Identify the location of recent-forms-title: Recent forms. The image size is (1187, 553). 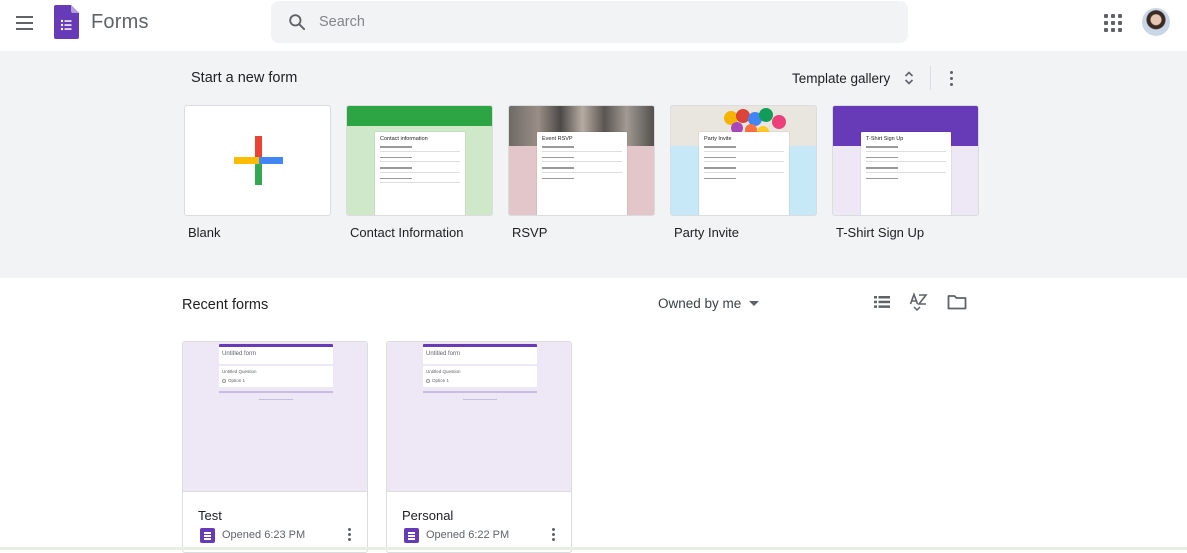
(225, 305).